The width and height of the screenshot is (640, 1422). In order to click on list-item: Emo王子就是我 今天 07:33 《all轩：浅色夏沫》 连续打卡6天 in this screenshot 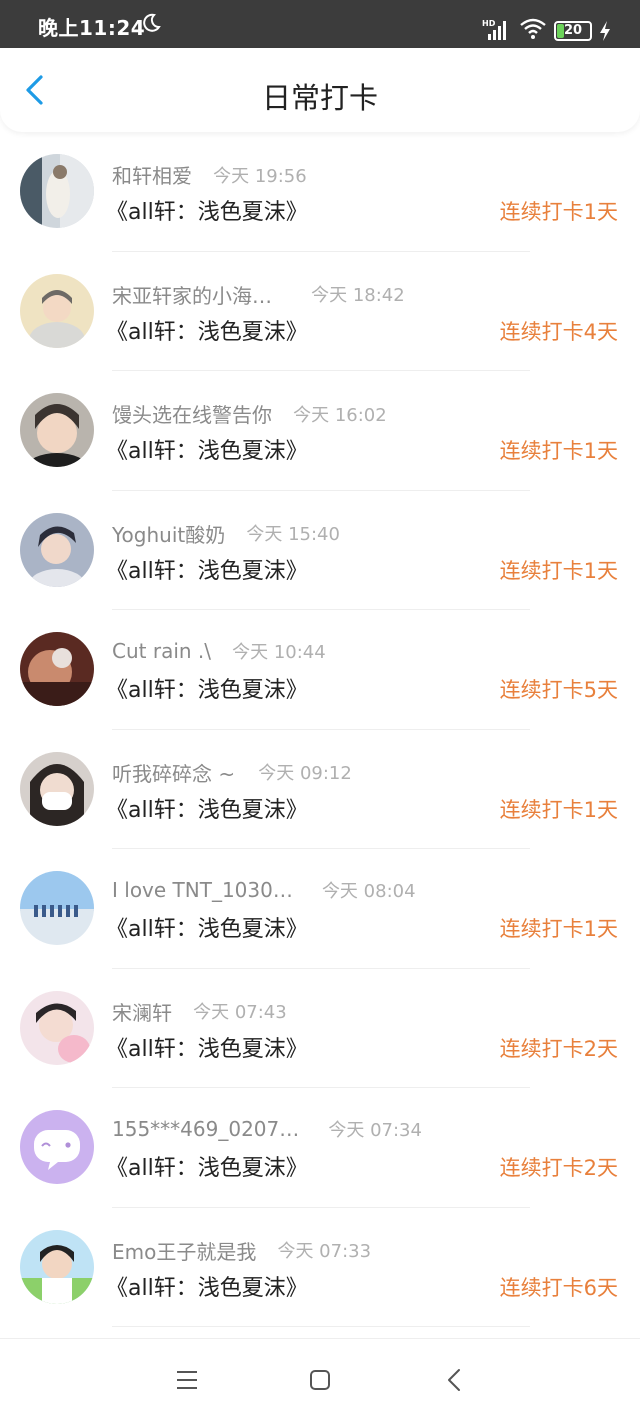, I will do `click(320, 1268)`.